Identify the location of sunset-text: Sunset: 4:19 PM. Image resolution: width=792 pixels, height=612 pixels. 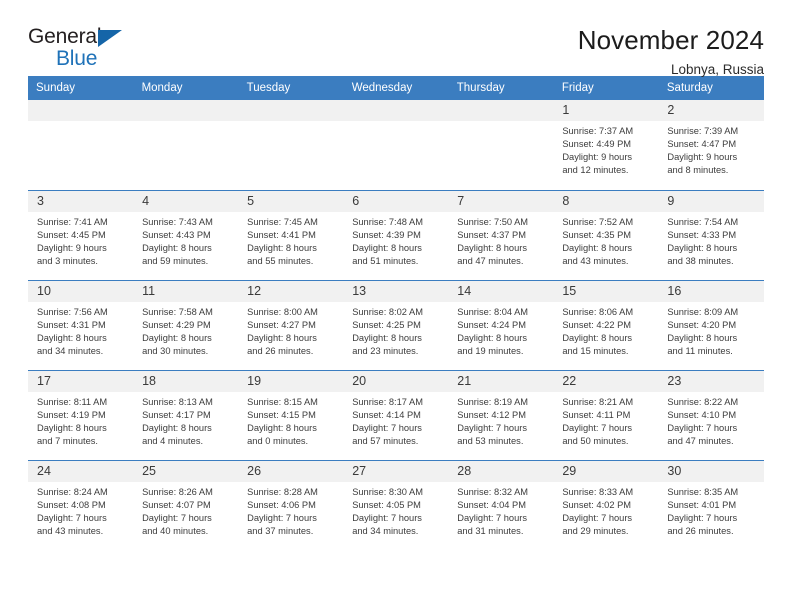
(71, 414).